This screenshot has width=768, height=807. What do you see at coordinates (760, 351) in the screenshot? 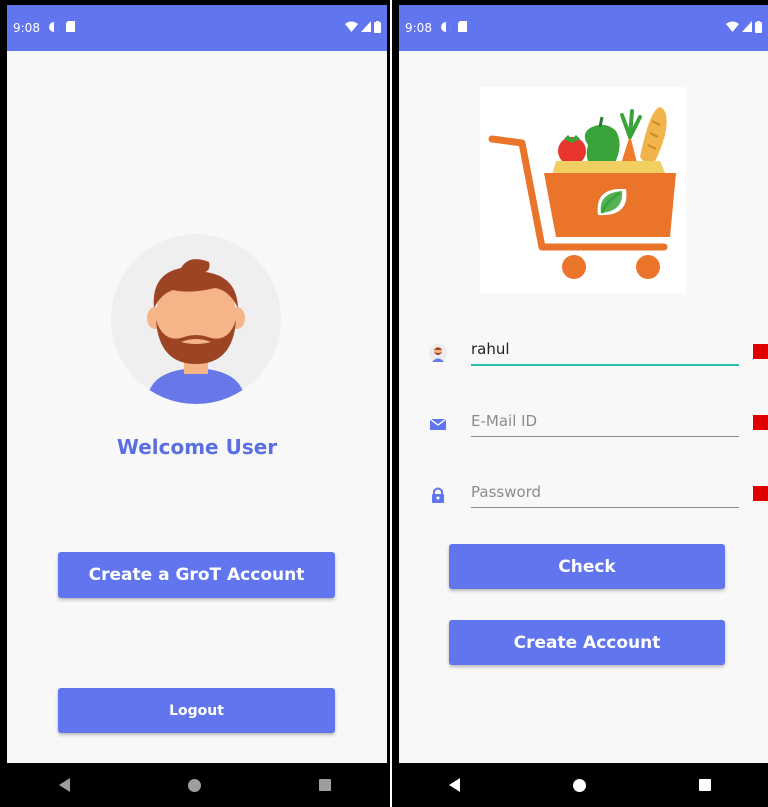
I see `username-error-indicator` at bounding box center [760, 351].